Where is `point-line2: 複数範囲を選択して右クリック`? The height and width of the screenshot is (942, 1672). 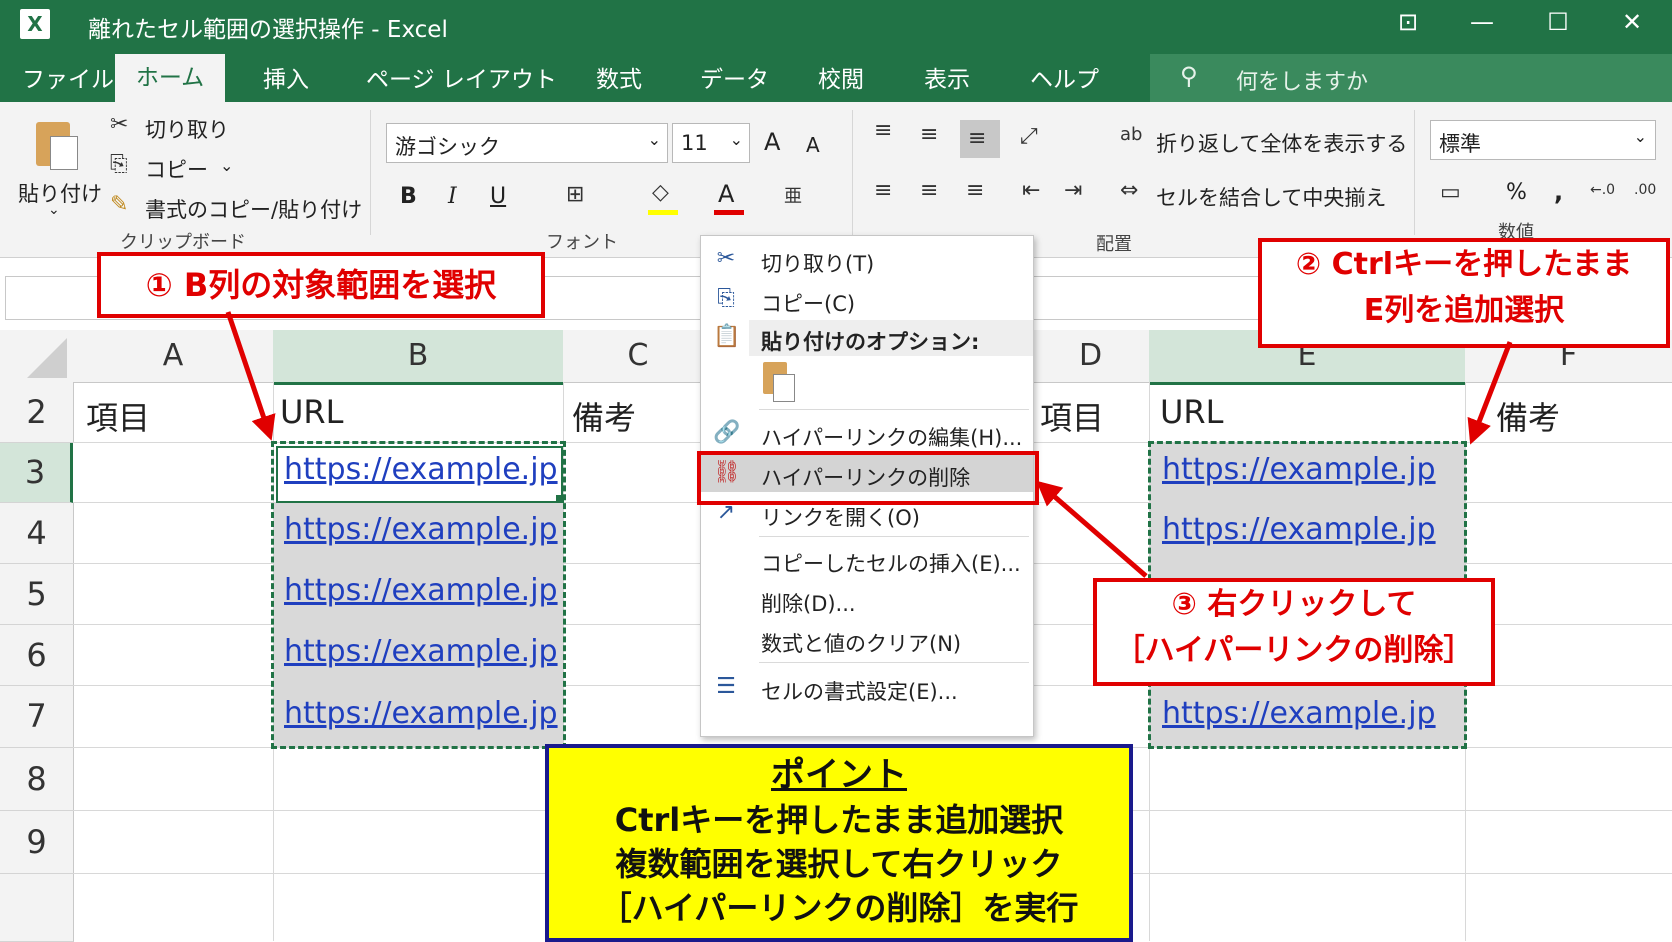 point-line2: 複数範囲を選択して右クリック is located at coordinates (839, 864).